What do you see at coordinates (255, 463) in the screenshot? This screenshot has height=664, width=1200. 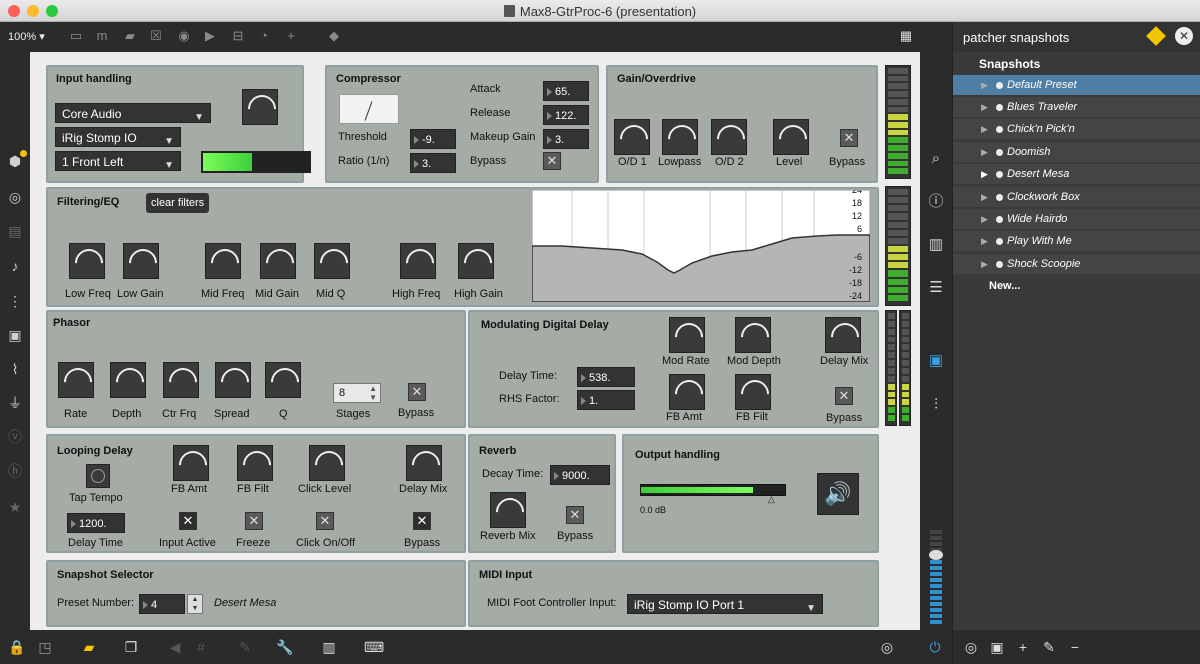 I see `loop-fb-filt-knob` at bounding box center [255, 463].